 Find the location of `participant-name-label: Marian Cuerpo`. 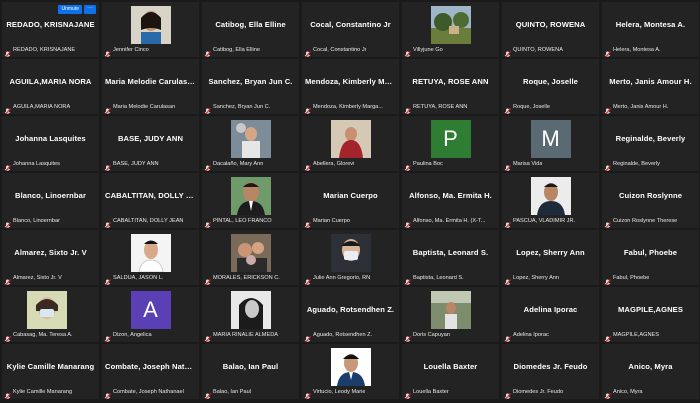

participant-name-label: Marian Cuerpo is located at coordinates (331, 220).